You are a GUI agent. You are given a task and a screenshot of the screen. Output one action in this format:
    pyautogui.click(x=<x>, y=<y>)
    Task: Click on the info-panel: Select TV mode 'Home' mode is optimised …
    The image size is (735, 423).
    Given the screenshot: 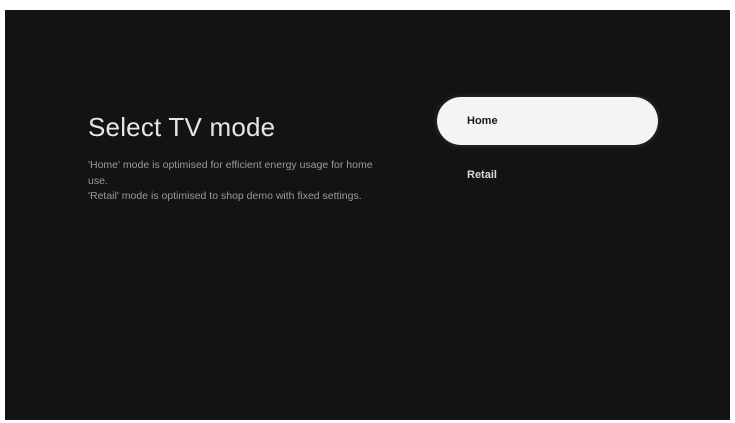 What is the action you would take?
    pyautogui.click(x=238, y=157)
    